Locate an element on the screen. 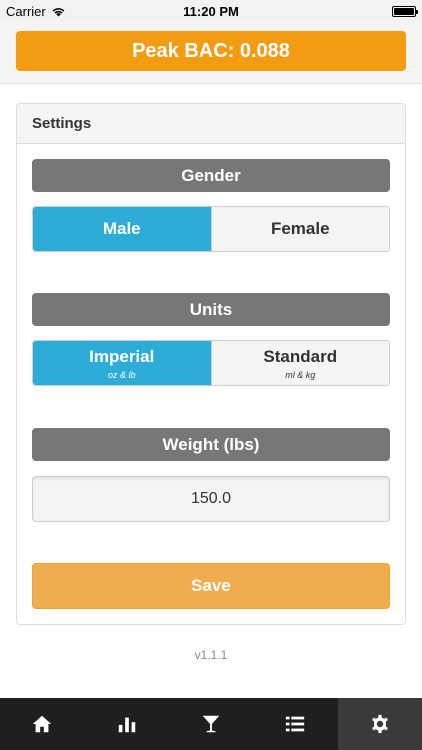 This screenshot has height=750, width=422. tab-home is located at coordinates (42, 724).